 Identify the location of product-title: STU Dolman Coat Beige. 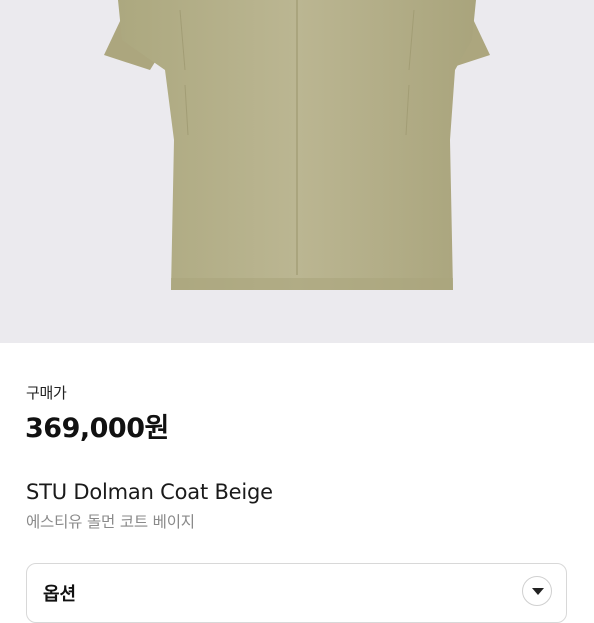
(149, 492).